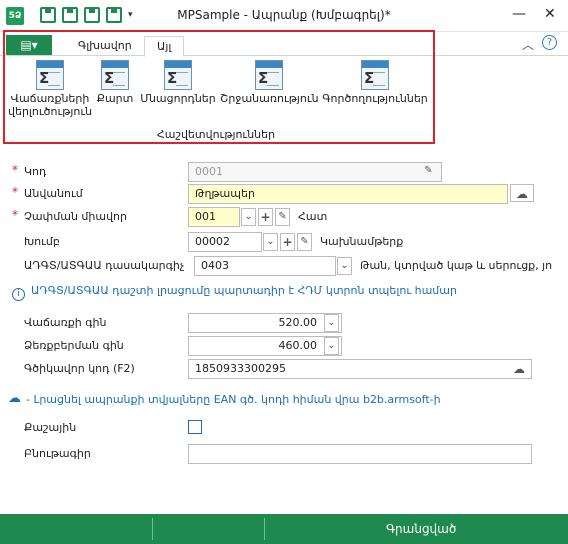  I want to click on help-icon: ?, so click(549, 42).